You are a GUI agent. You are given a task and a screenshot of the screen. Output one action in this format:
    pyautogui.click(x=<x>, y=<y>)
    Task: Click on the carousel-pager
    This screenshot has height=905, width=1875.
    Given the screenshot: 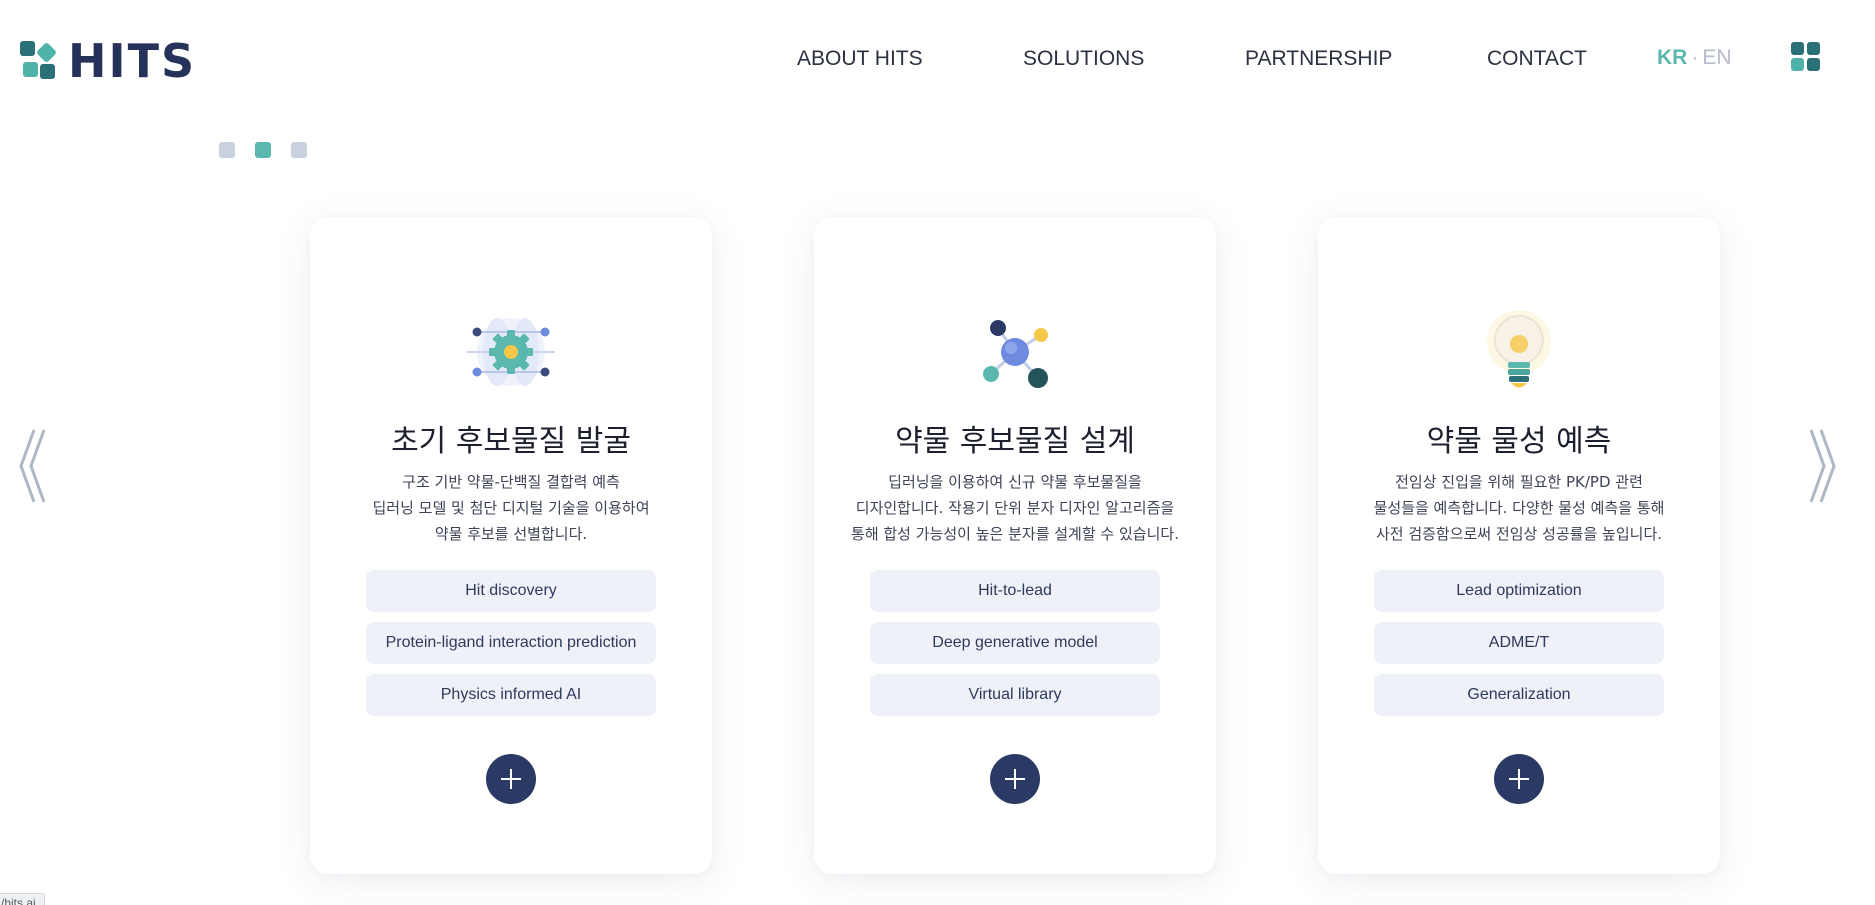 What is the action you would take?
    pyautogui.click(x=263, y=150)
    